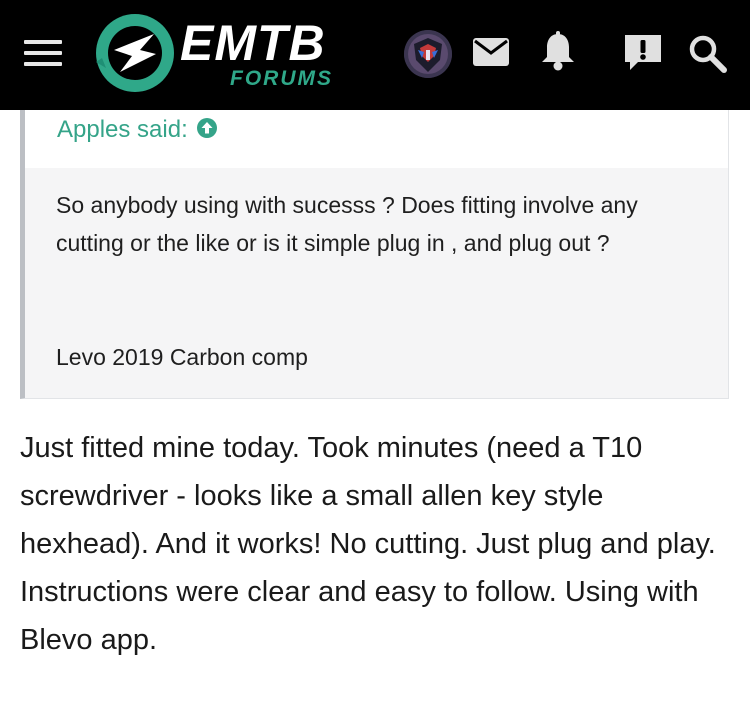 The height and width of the screenshot is (715, 750). I want to click on avatar-image, so click(428, 54).